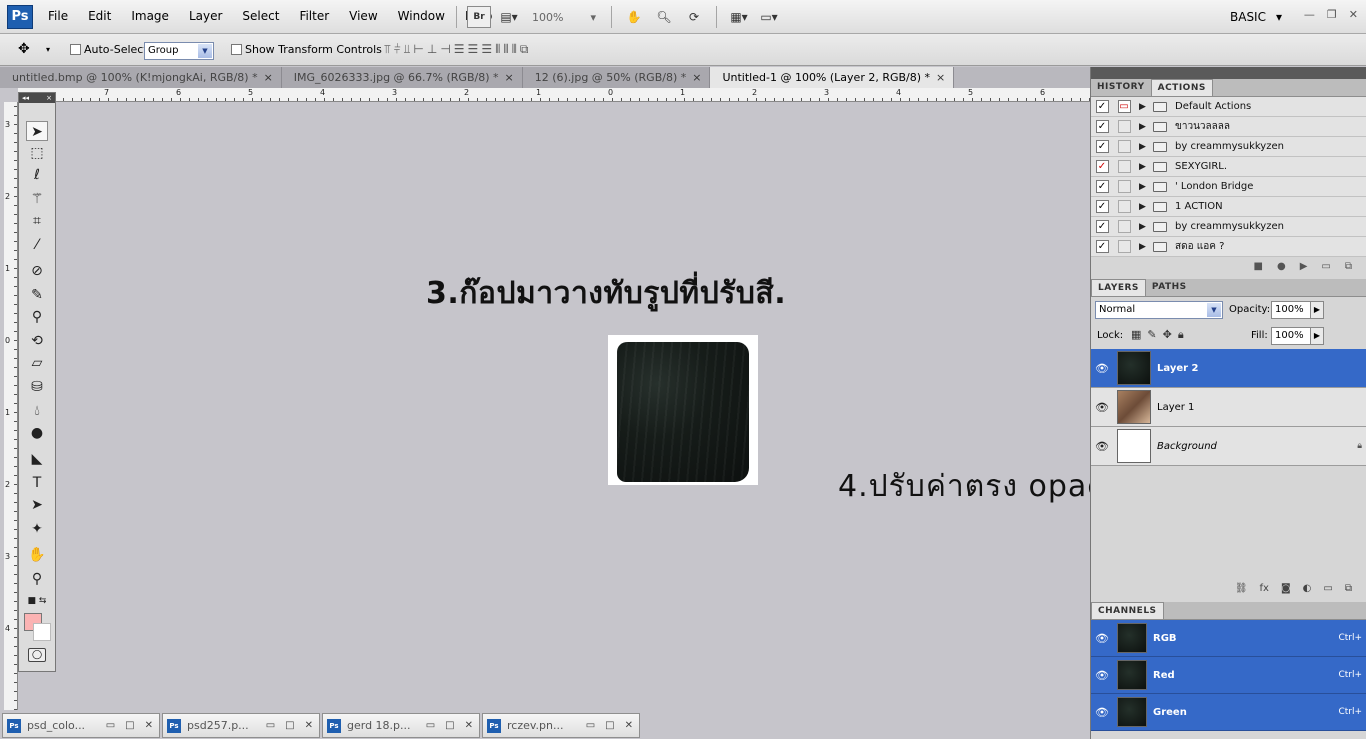  Describe the element at coordinates (48, 49) in the screenshot. I see `tool-preset-chevron-icon: ▾` at that location.